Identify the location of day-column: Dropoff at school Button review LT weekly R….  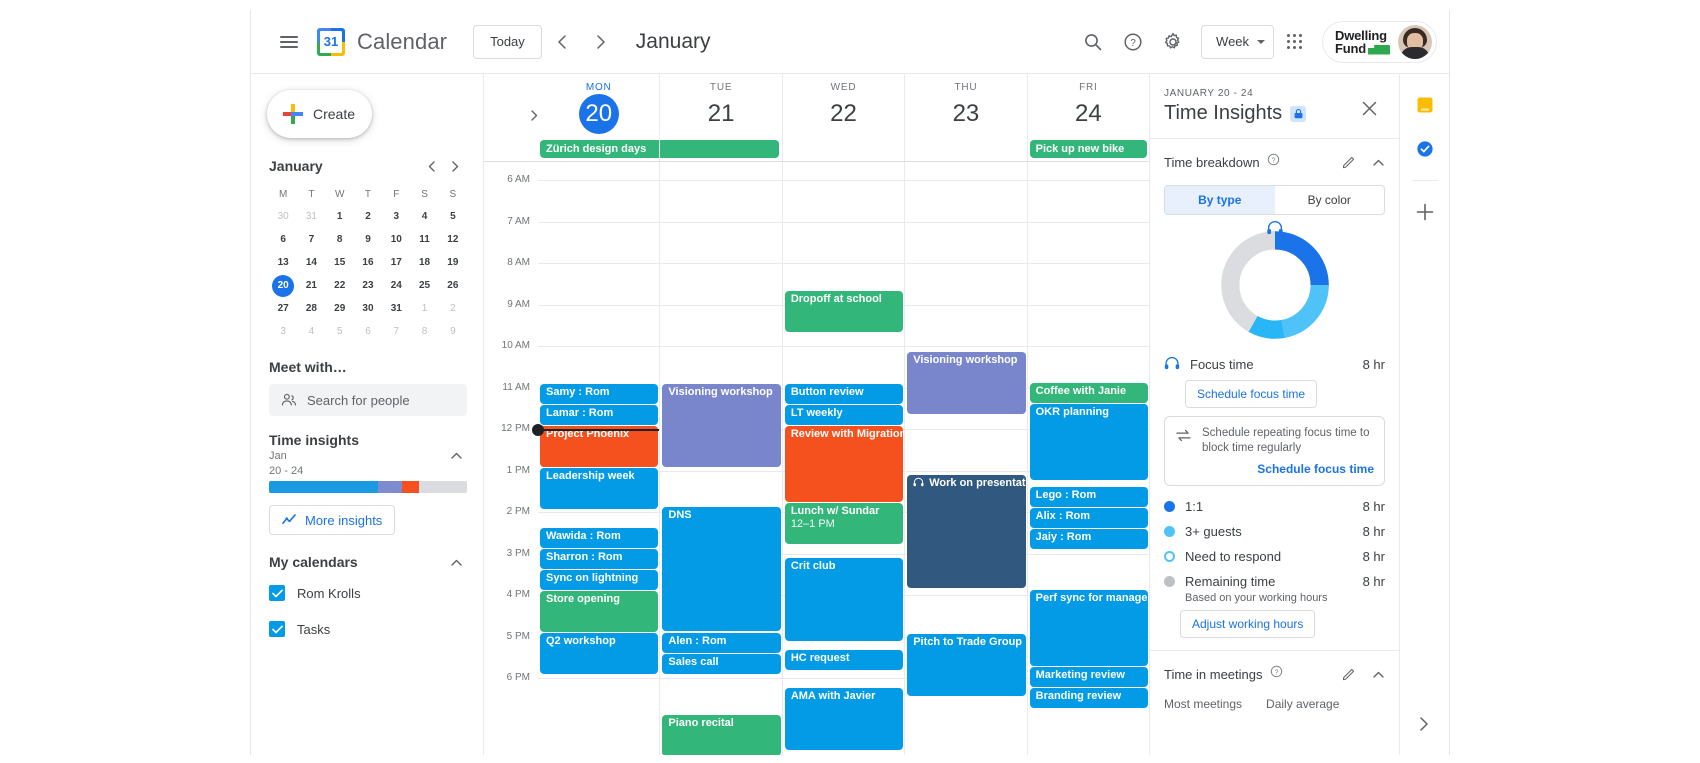
(842, 458).